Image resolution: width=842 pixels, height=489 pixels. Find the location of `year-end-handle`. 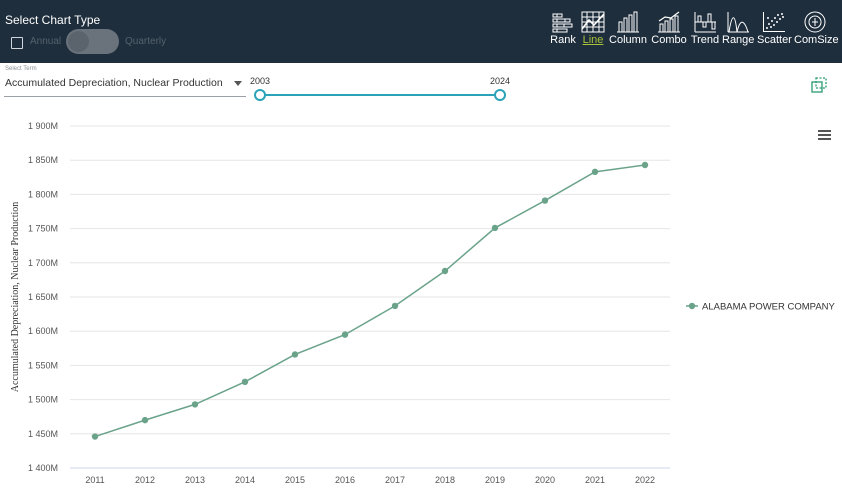

year-end-handle is located at coordinates (500, 95).